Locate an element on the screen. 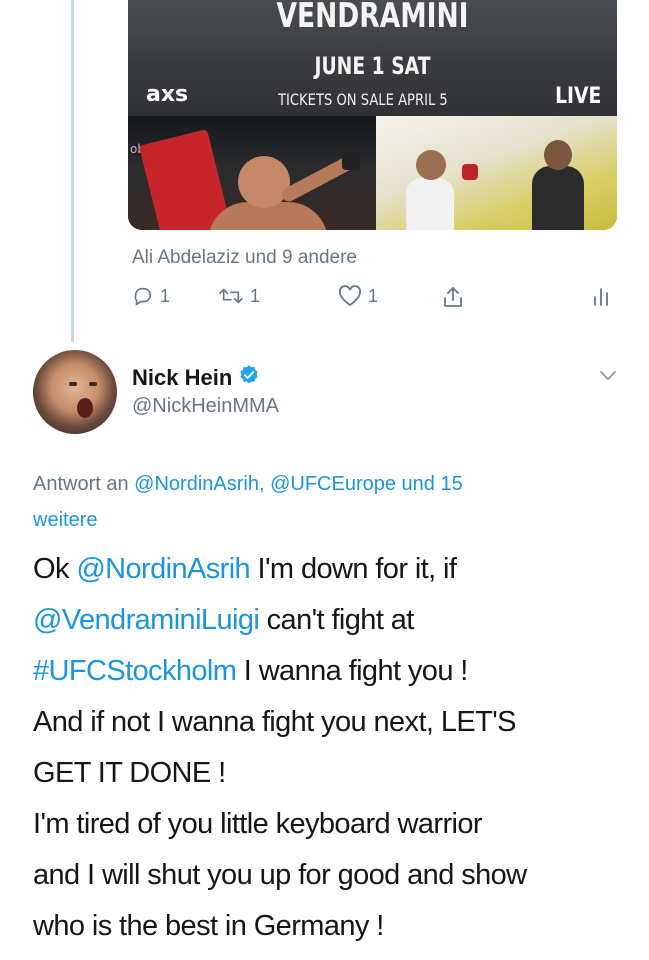 The image size is (649, 960). author-display-name: Nick Hein is located at coordinates (182, 377).